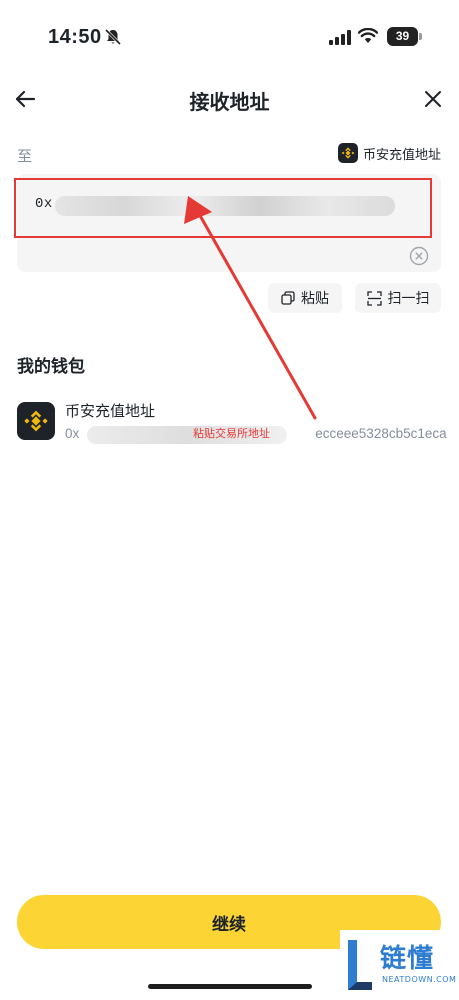 The height and width of the screenshot is (1000, 459). What do you see at coordinates (402, 36) in the screenshot?
I see `battery-level: 39` at bounding box center [402, 36].